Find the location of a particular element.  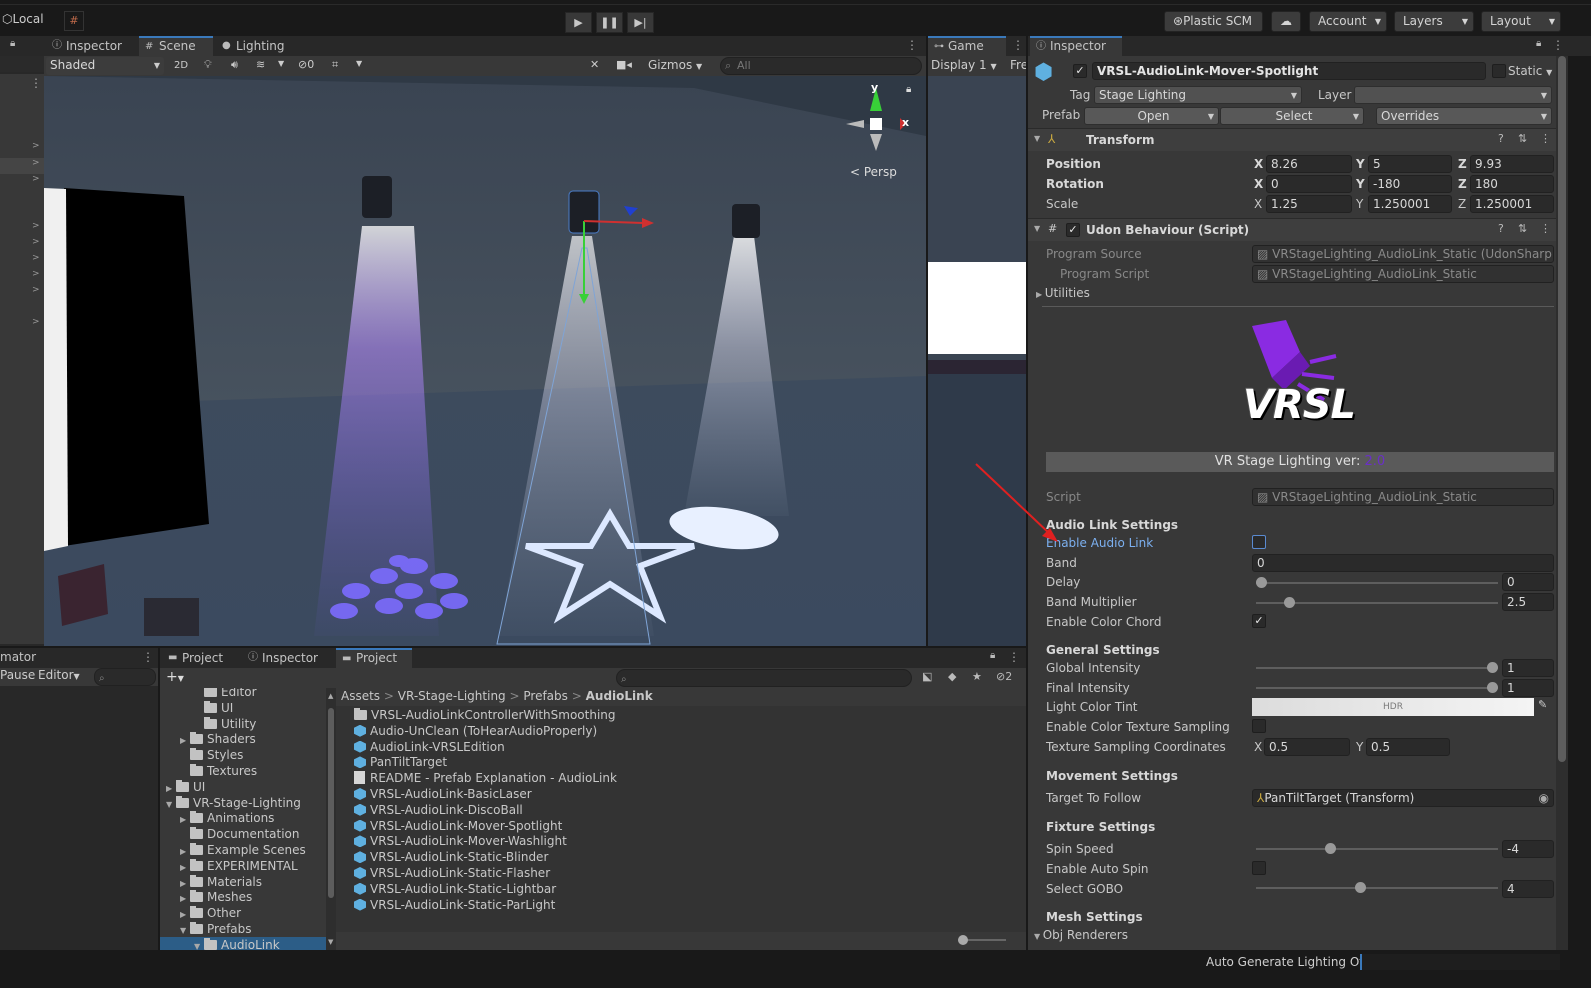

scroll-down-icon: ▼ is located at coordinates (330, 942).